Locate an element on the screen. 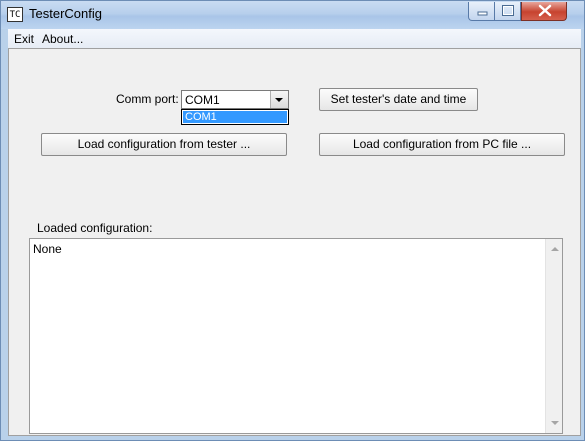  close-button is located at coordinates (544, 11).